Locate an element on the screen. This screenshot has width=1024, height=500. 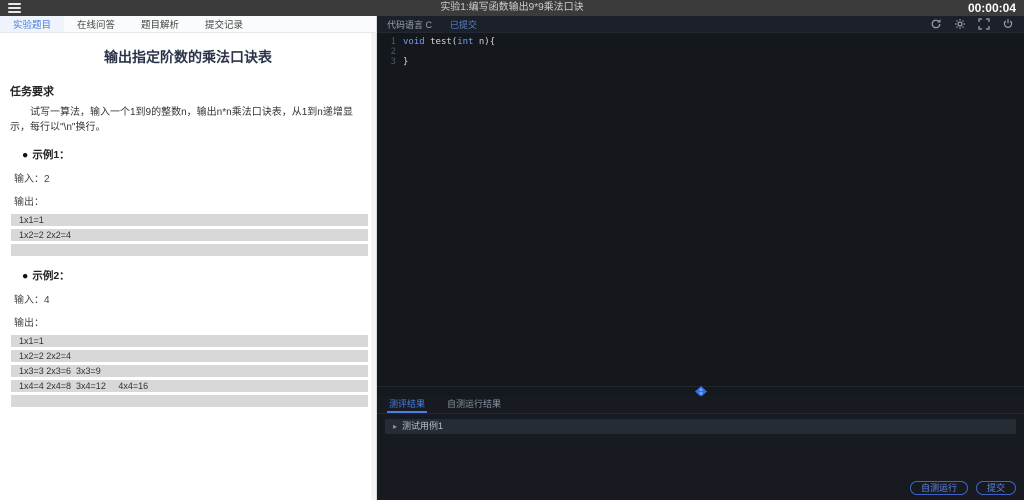
editor-toolbar is located at coordinates (972, 24).